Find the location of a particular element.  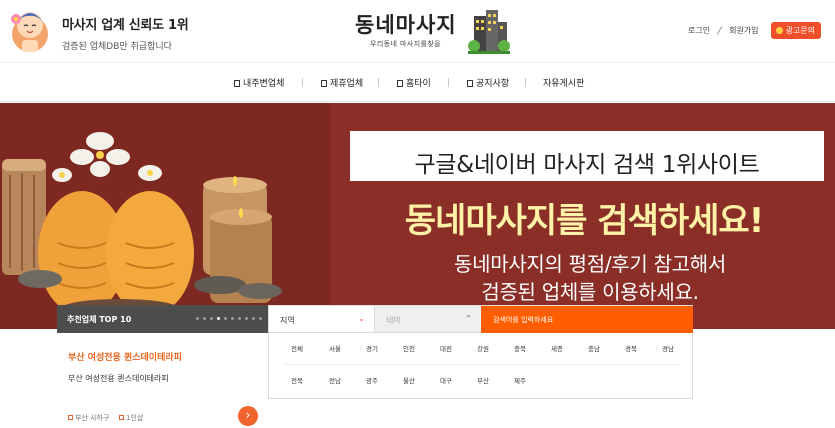

region-select: 지역 ⌄ is located at coordinates (322, 319).